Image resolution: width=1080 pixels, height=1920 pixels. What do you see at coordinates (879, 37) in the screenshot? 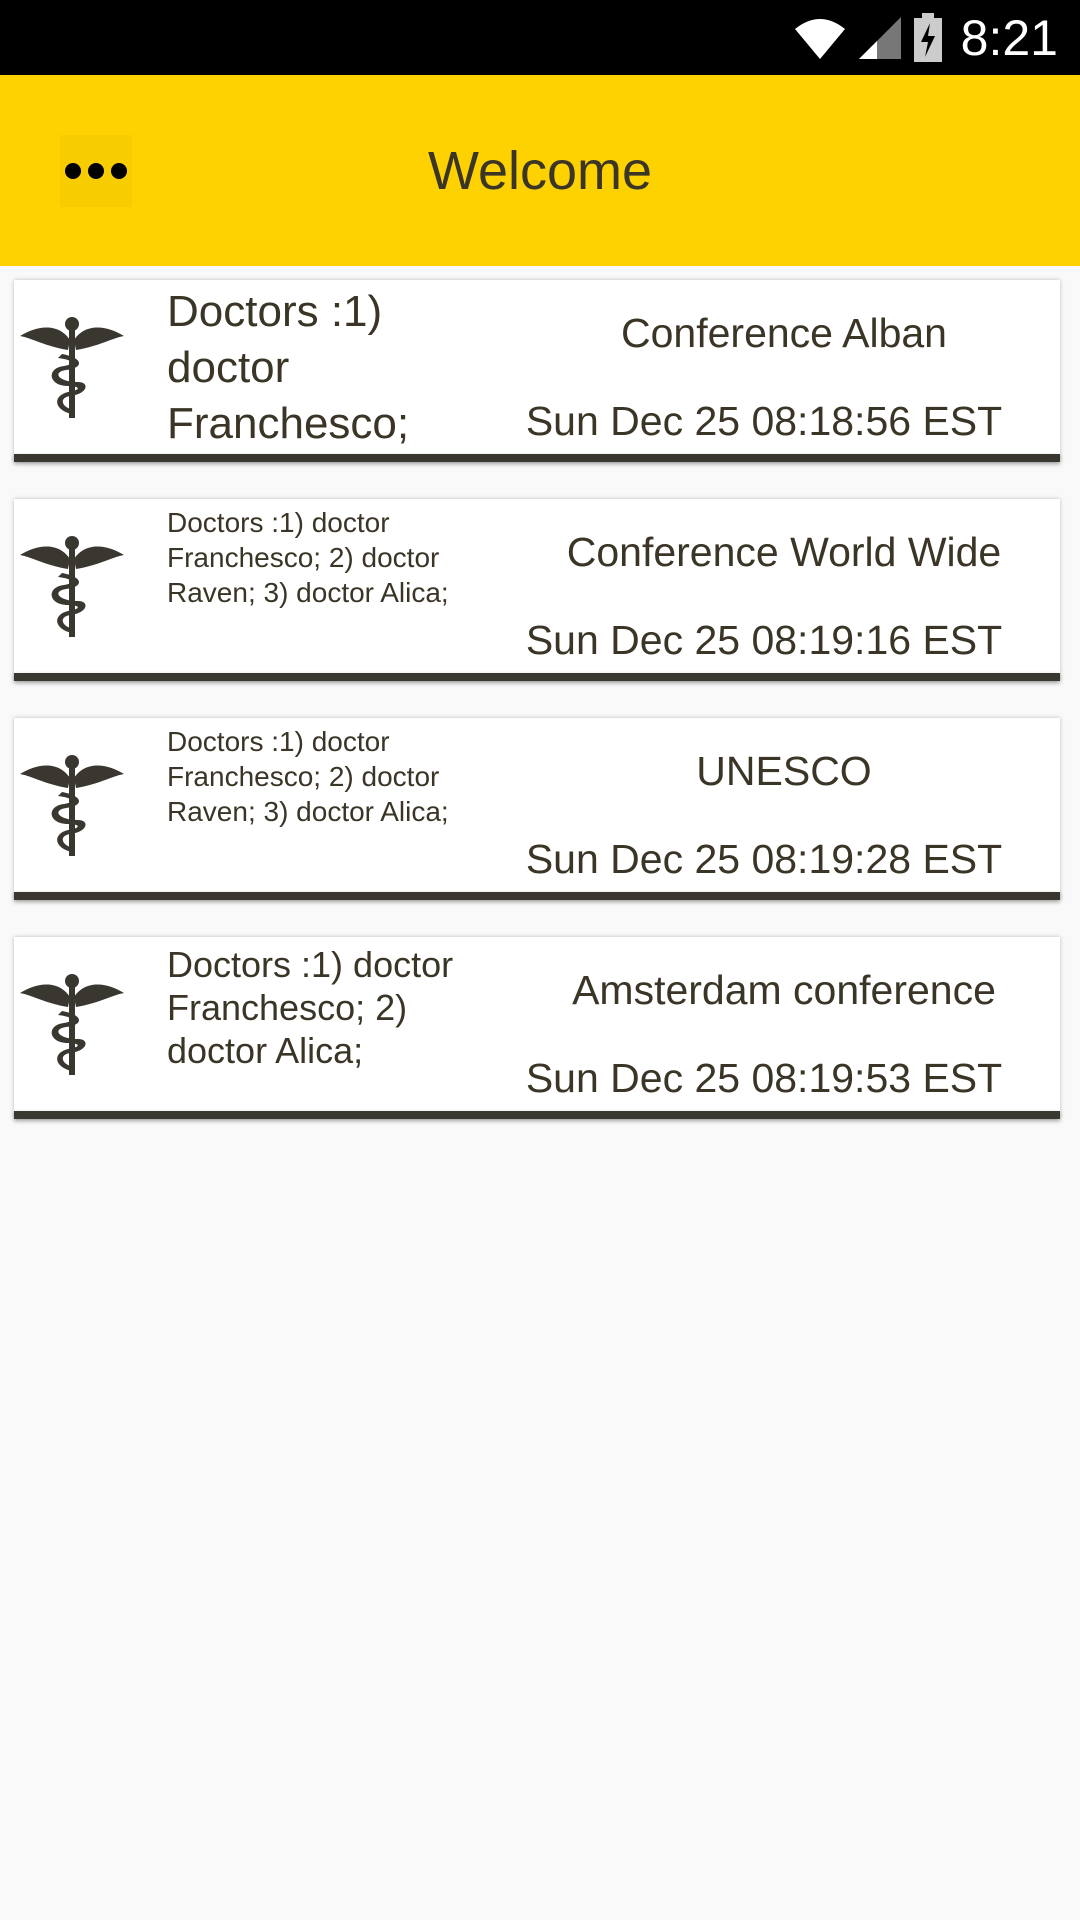
I see `signal-icon` at bounding box center [879, 37].